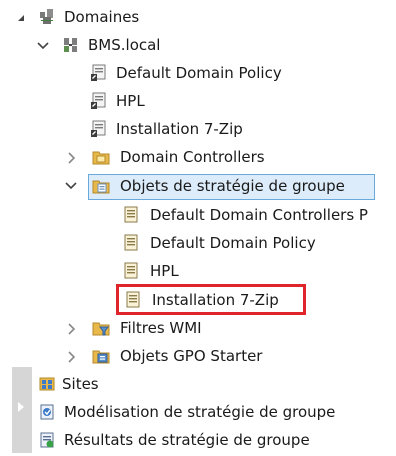 This screenshot has width=396, height=456. I want to click on domain-icon, so click(70, 45).